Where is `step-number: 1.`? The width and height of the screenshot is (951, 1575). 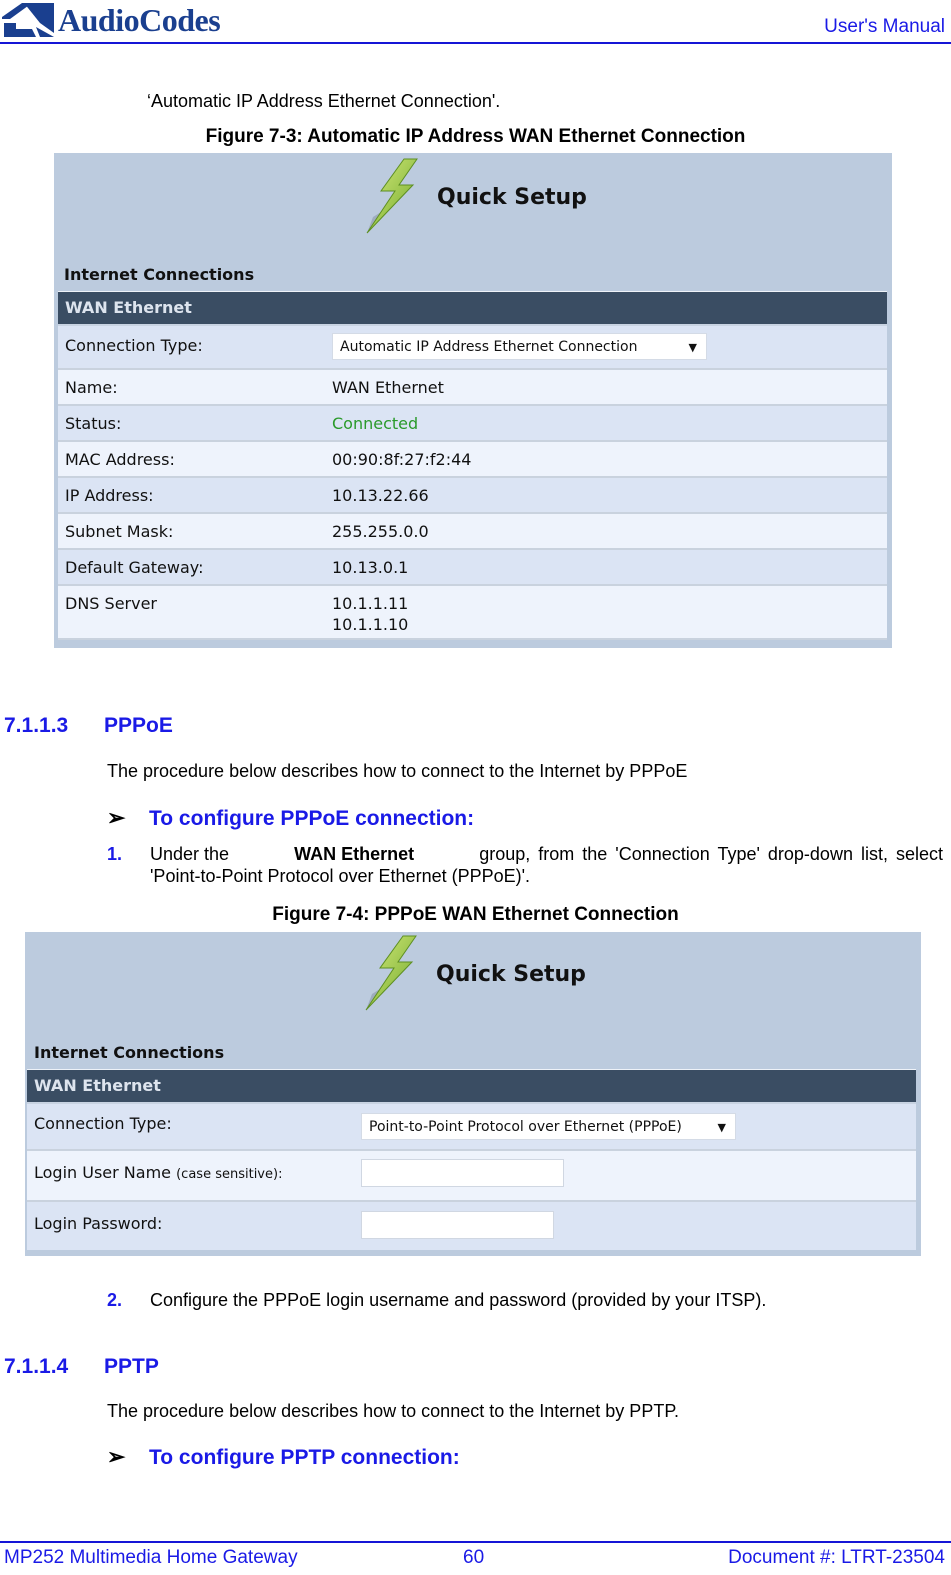
step-number: 1. is located at coordinates (115, 854).